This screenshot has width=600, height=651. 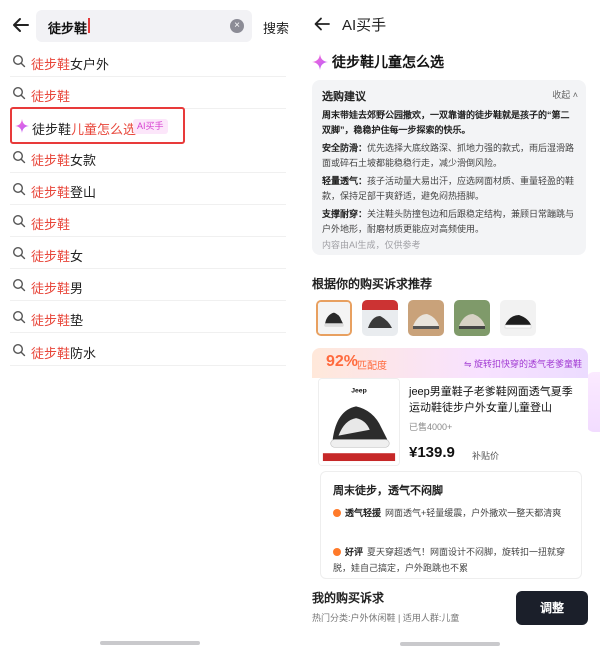 I want to click on suggestion-label: 徒步鞋登山, so click(x=64, y=192).